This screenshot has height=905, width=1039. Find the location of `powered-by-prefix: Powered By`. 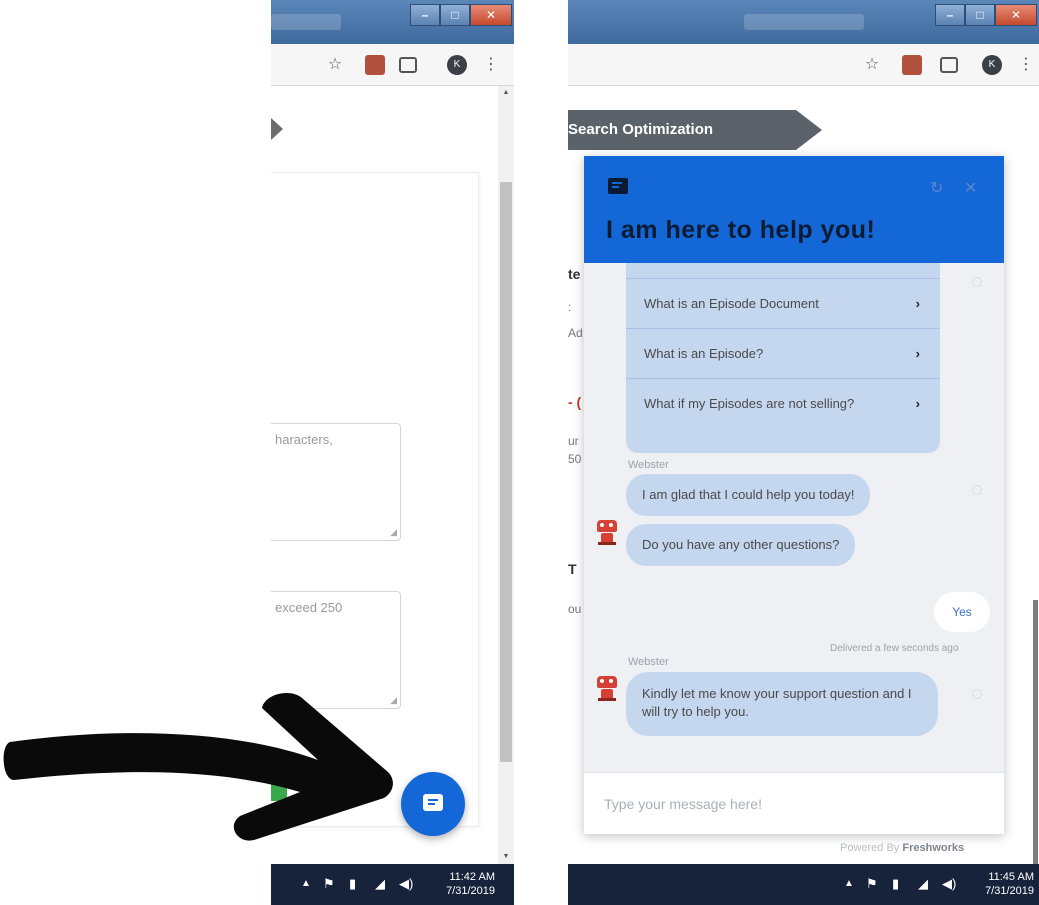

powered-by-prefix: Powered By is located at coordinates (870, 848).